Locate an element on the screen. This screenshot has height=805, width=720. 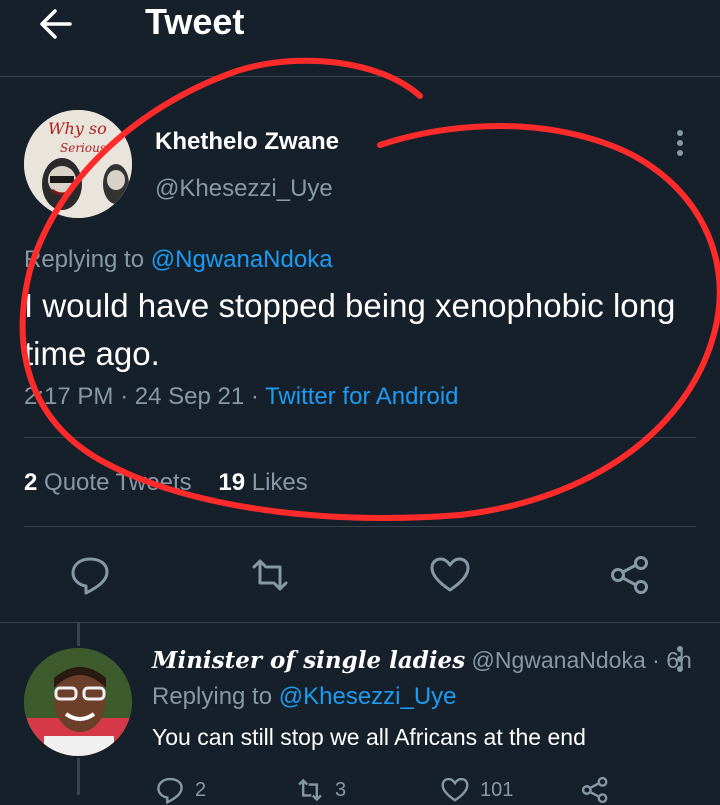
tweet-date: 24 Sep 21 is located at coordinates (189, 396).